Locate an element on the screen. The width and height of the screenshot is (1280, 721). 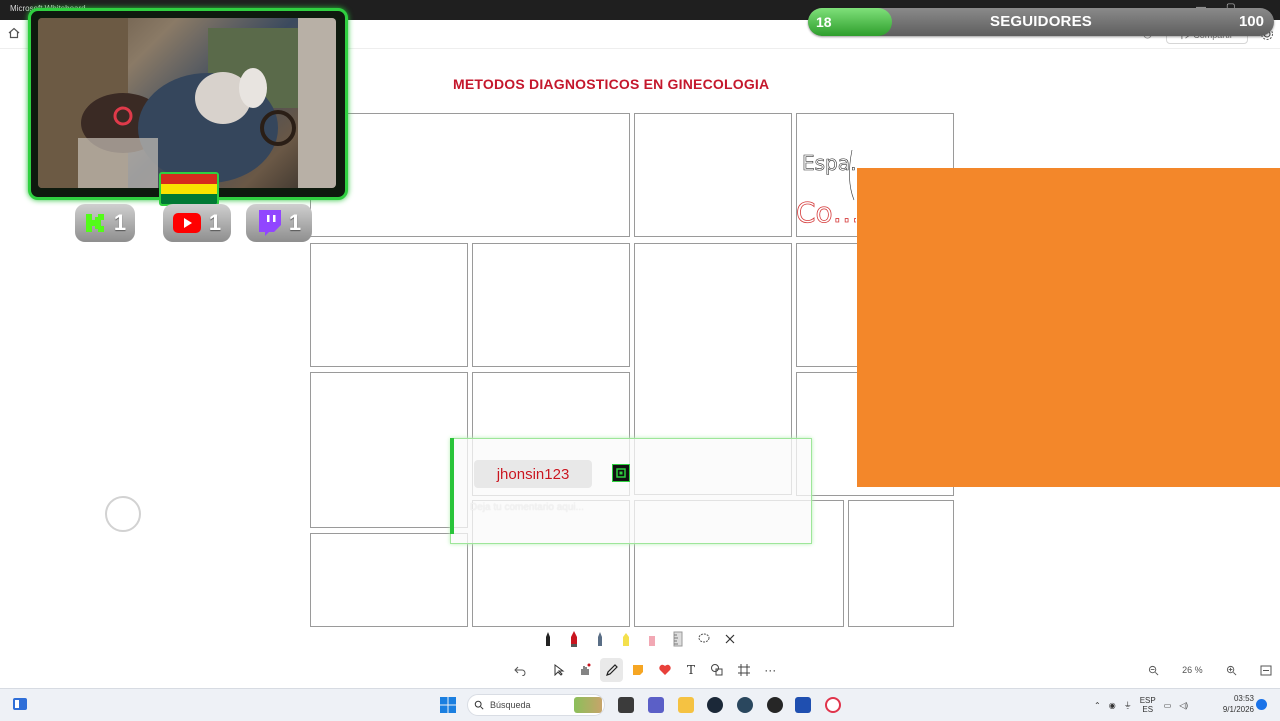
file-explorer-icon is located at coordinates (686, 705).